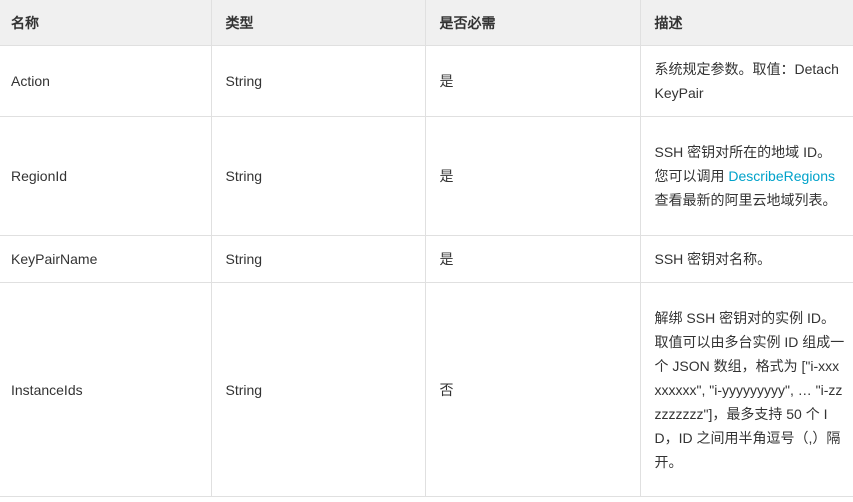  What do you see at coordinates (746, 259) in the screenshot?
I see `param-description: SSH 密钥对名称。` at bounding box center [746, 259].